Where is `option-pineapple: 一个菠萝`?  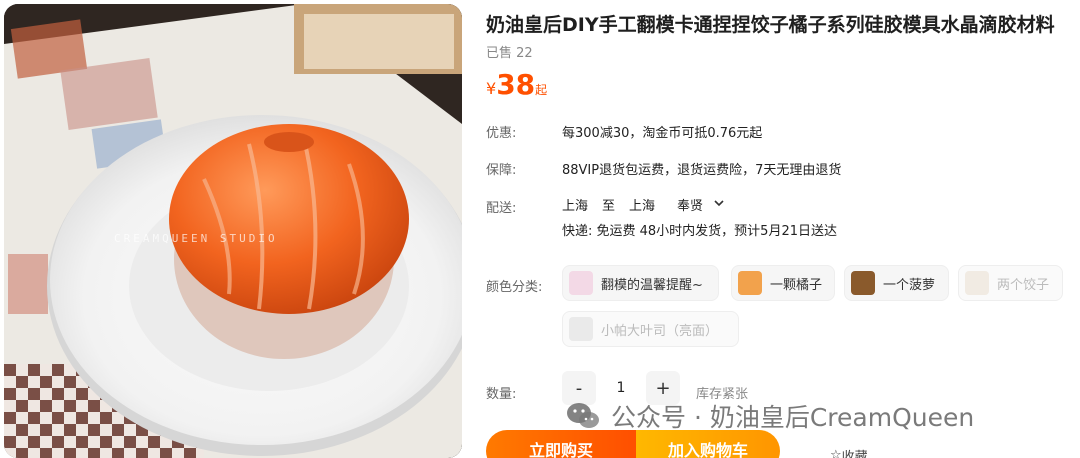
option-pineapple: 一个菠萝 is located at coordinates (896, 283).